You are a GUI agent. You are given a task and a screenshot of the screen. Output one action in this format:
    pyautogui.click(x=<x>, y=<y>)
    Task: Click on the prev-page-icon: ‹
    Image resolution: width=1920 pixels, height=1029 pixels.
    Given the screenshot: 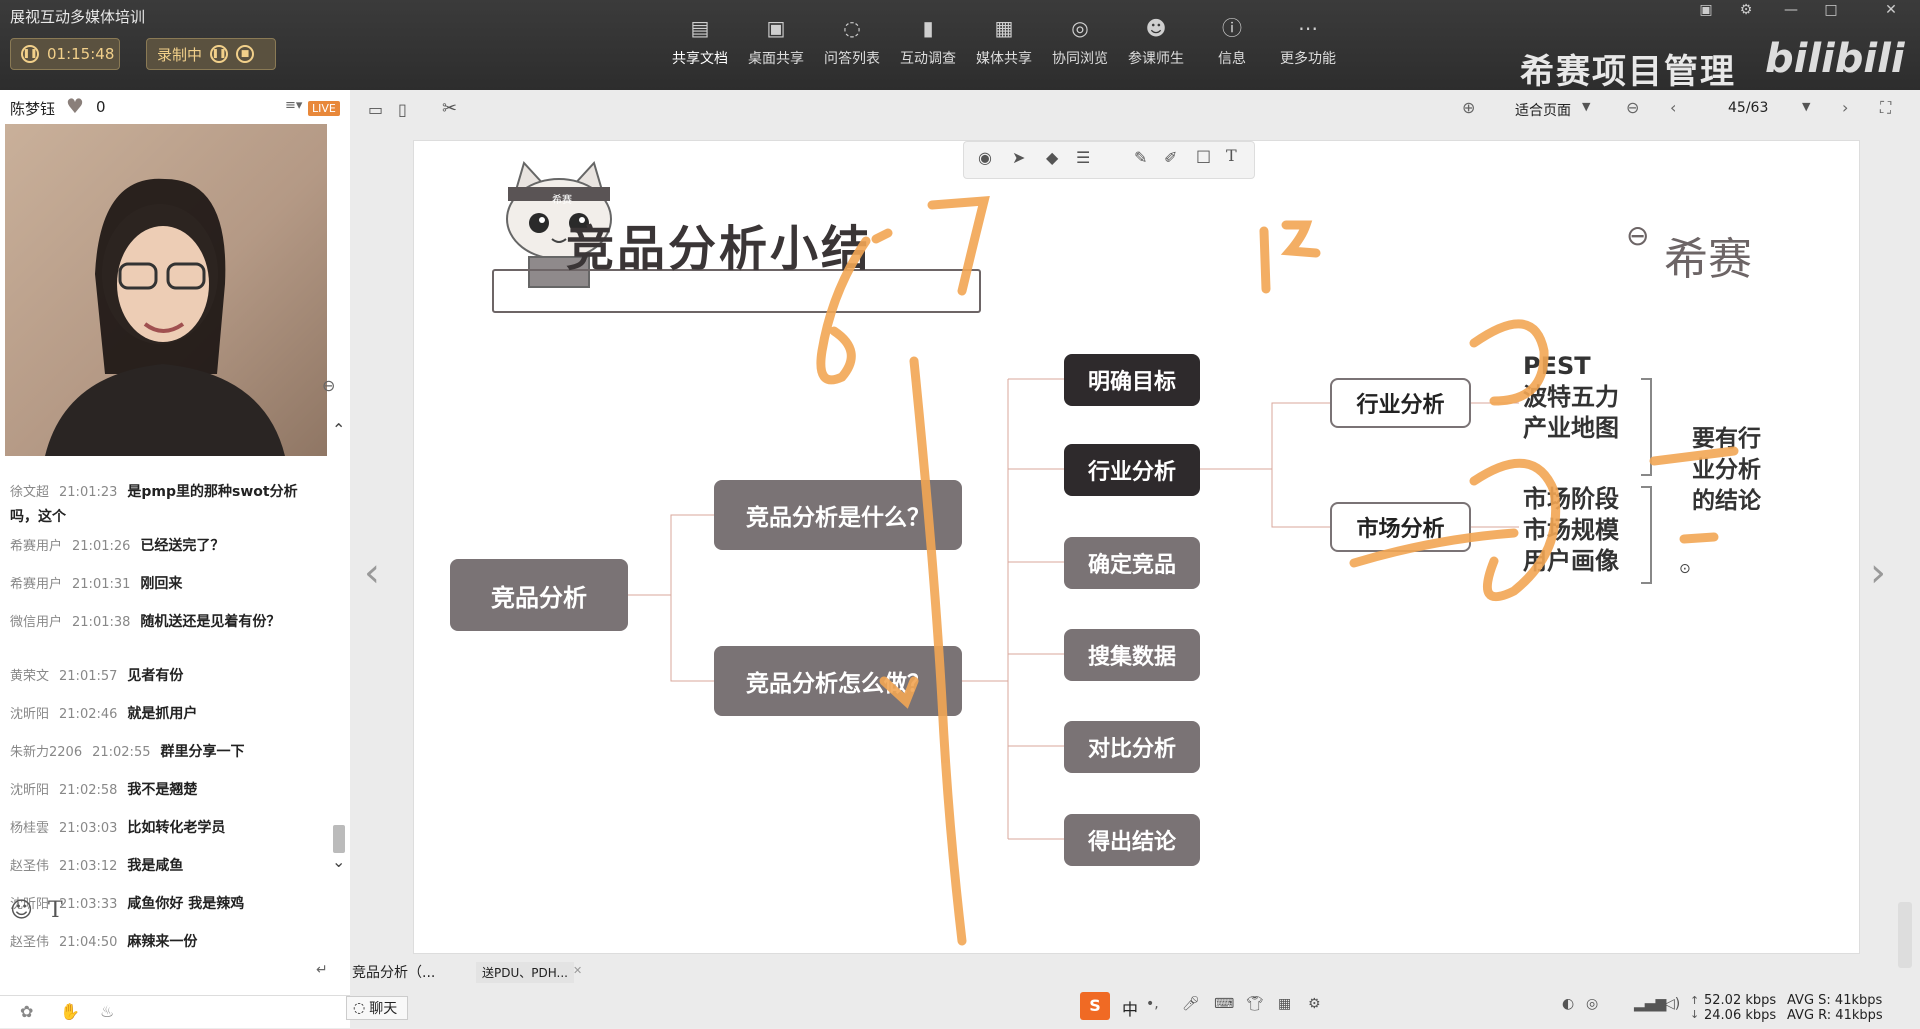 What is the action you would take?
    pyautogui.click(x=1673, y=107)
    